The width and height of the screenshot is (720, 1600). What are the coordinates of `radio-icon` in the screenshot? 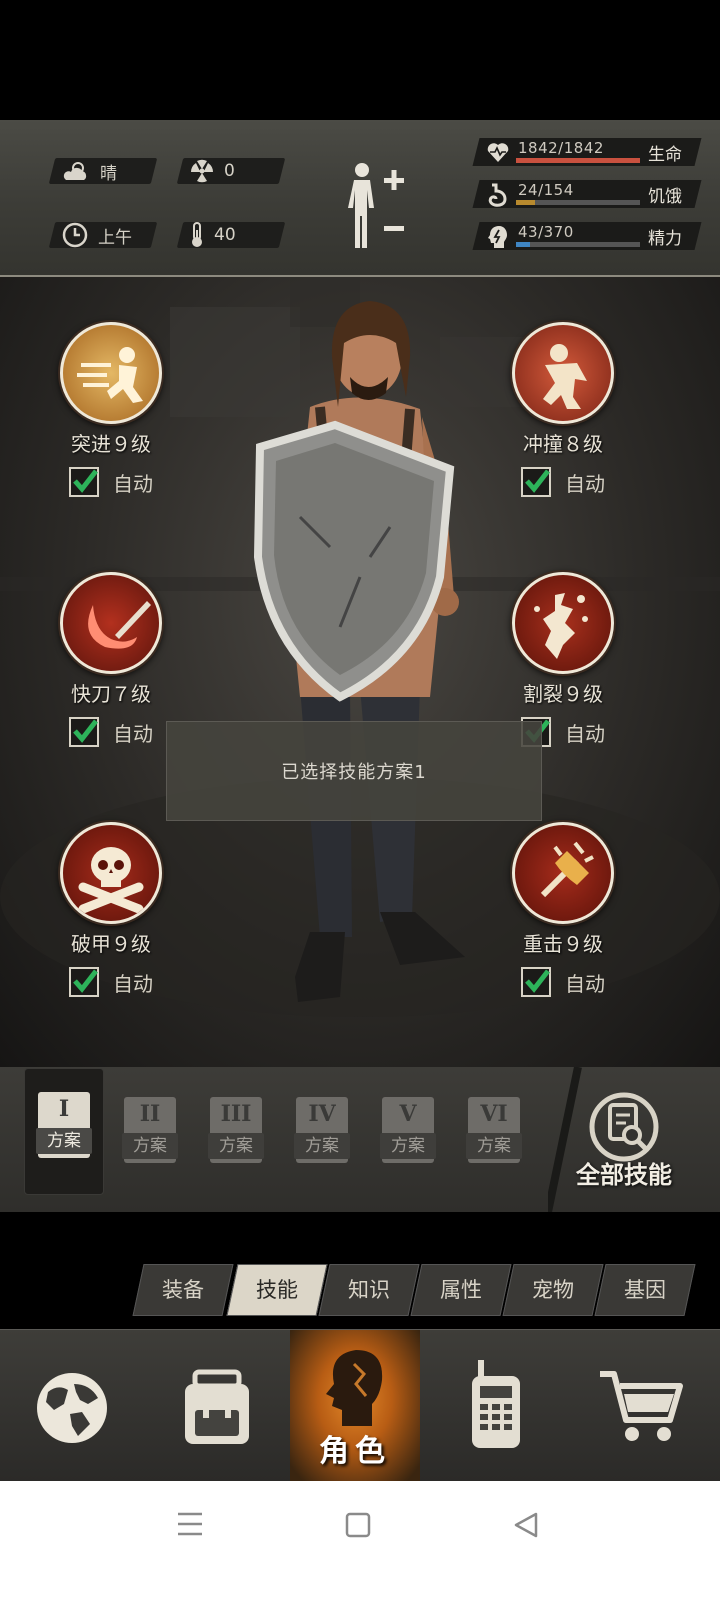 It's located at (496, 1404).